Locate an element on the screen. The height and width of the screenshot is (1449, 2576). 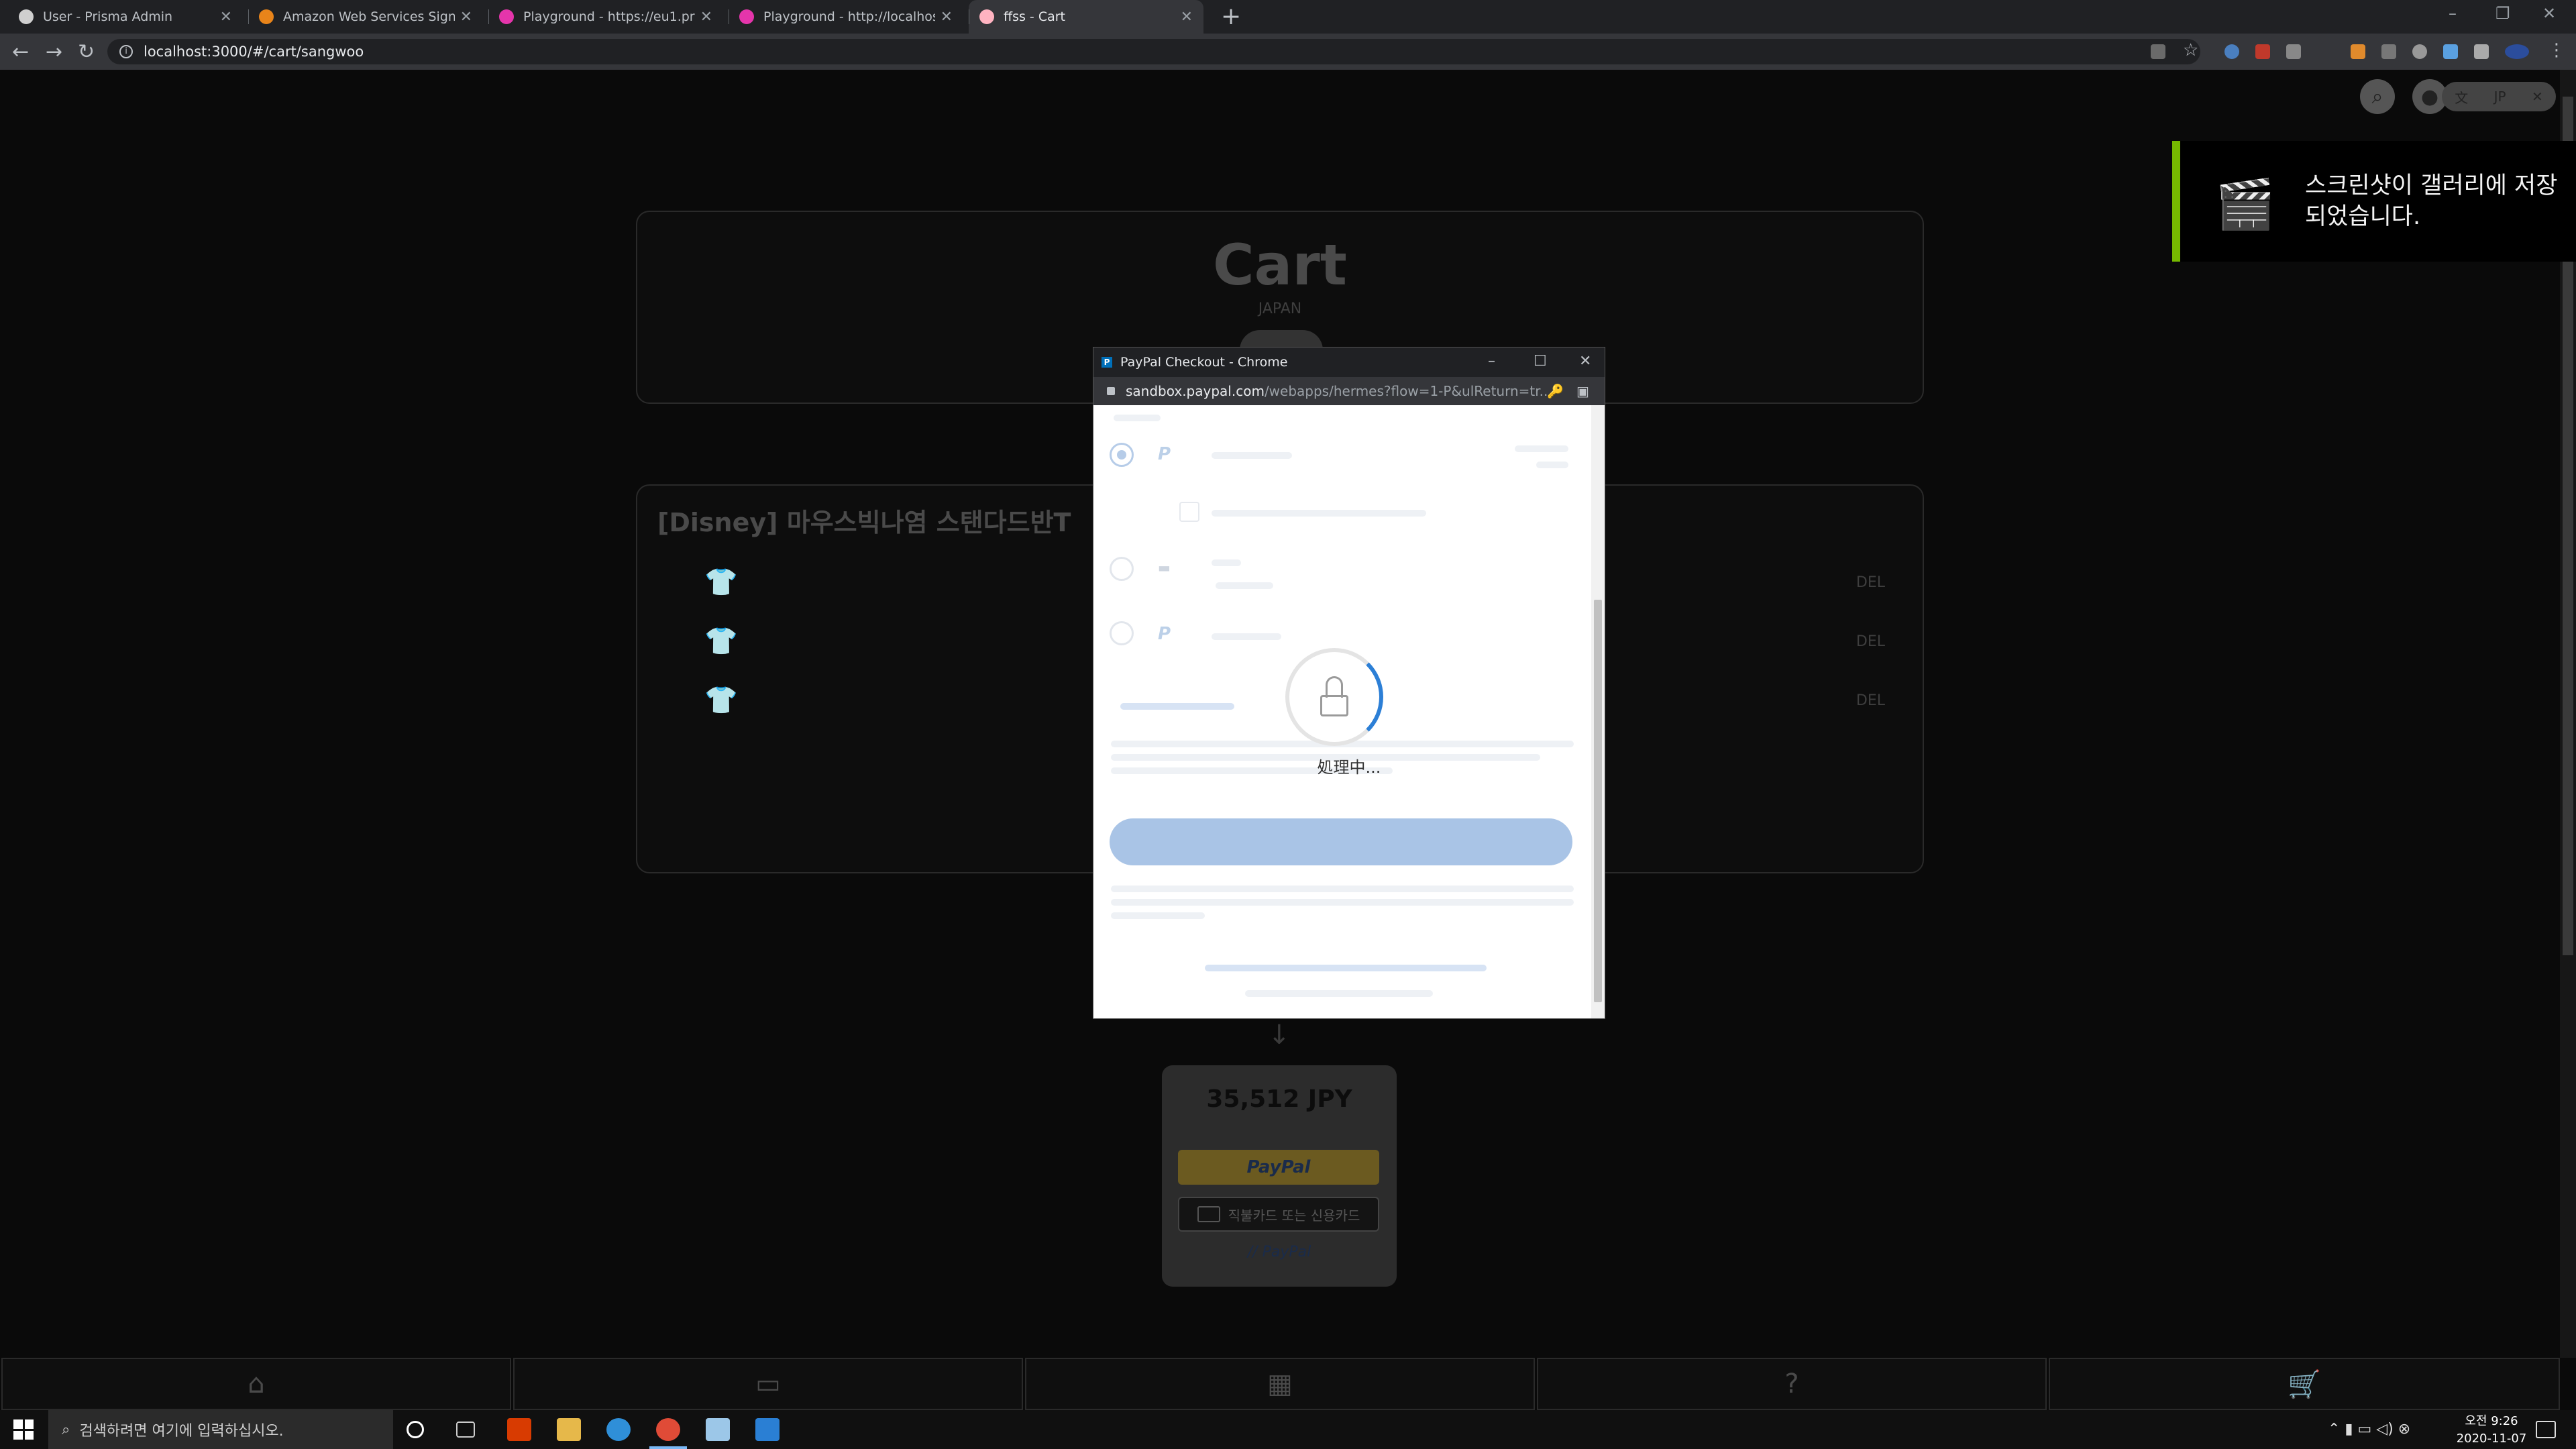
add-card-link is located at coordinates (1177, 706).